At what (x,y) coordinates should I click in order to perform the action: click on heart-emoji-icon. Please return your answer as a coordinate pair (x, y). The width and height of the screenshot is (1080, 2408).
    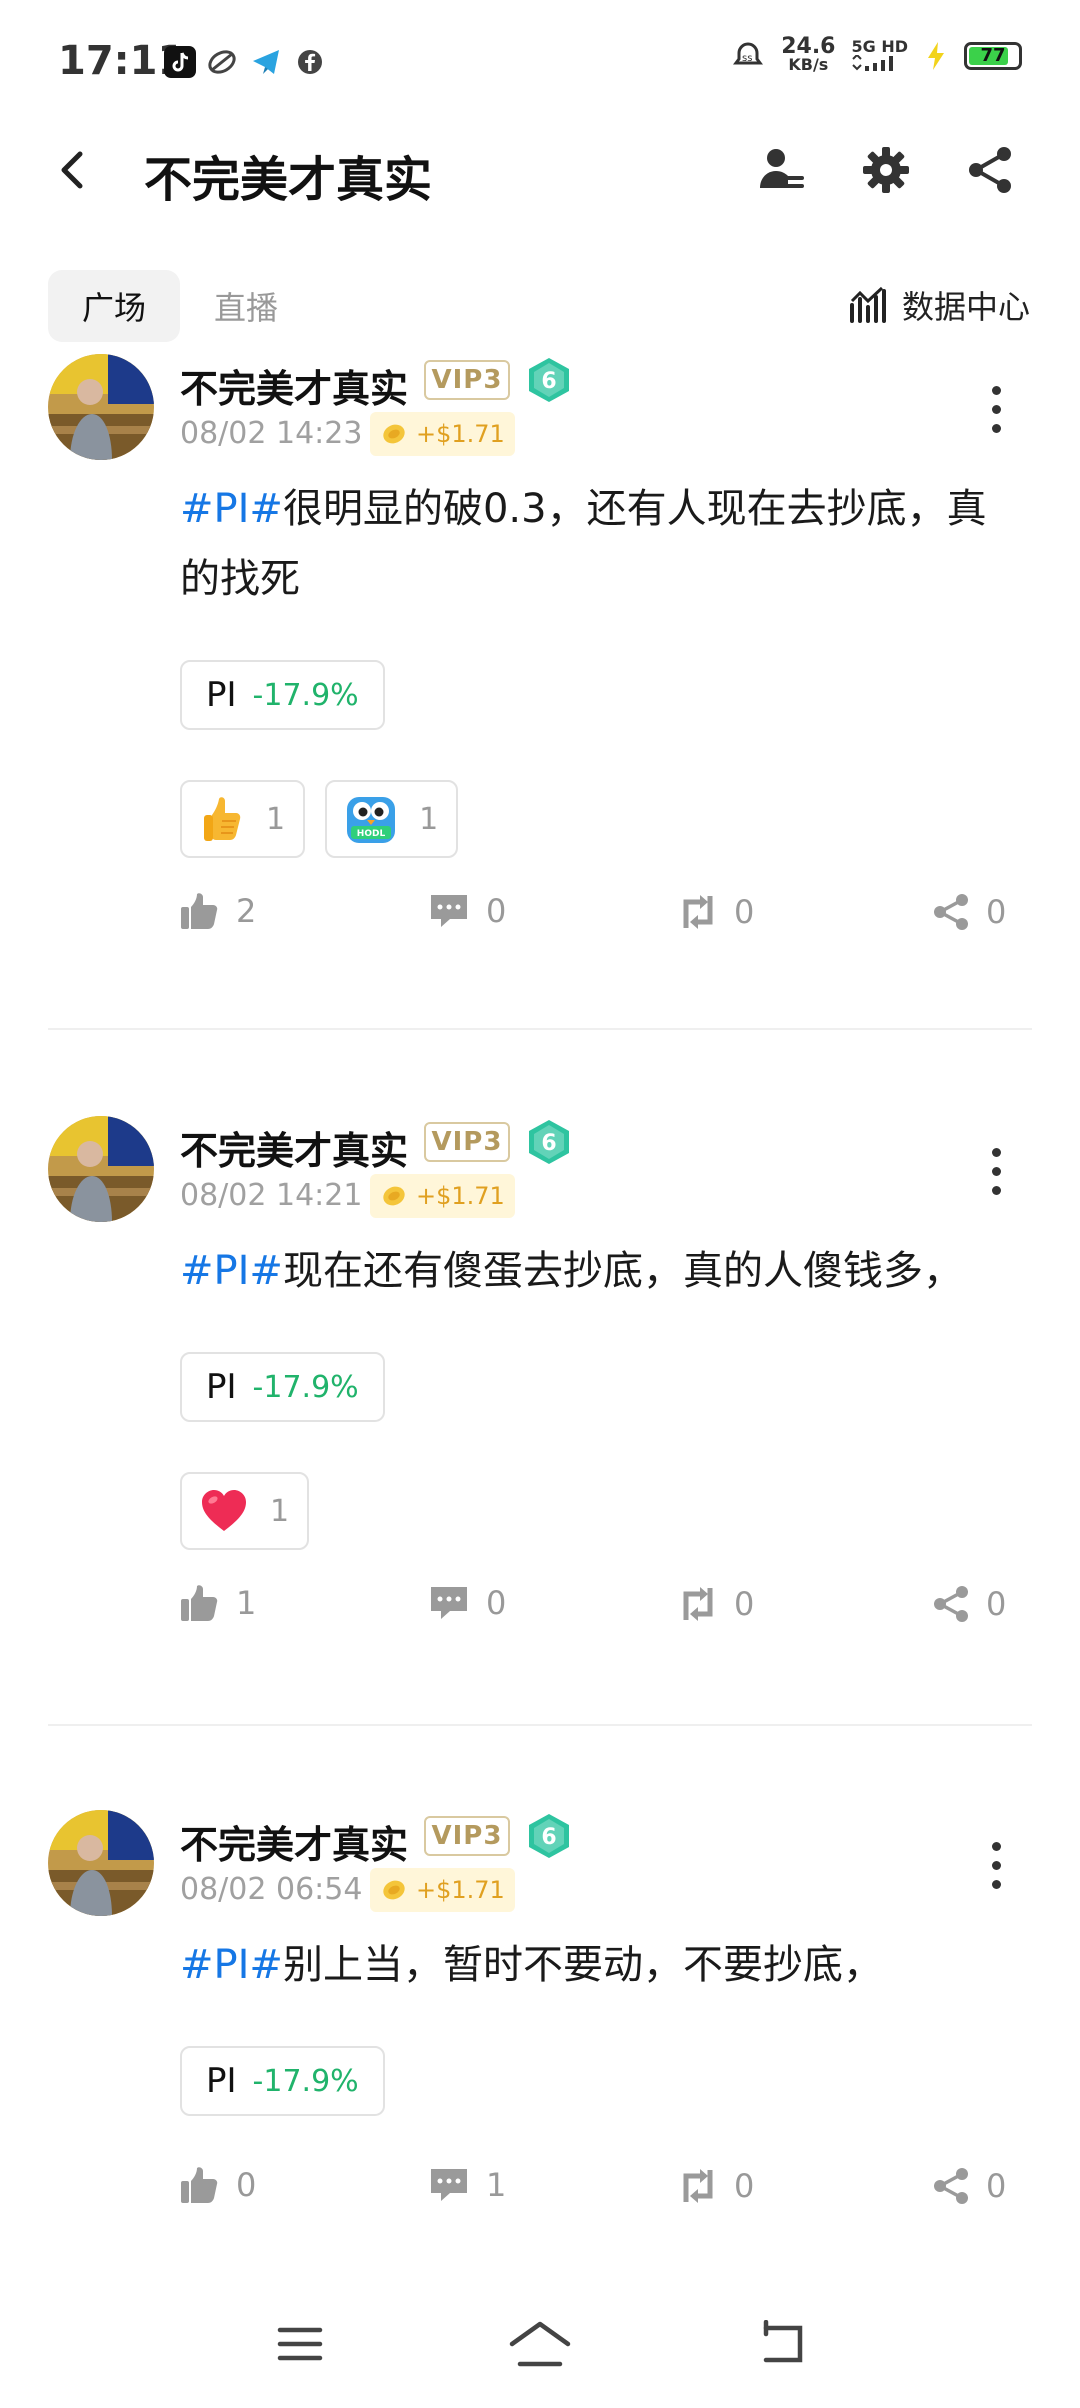
    Looking at the image, I should click on (224, 1510).